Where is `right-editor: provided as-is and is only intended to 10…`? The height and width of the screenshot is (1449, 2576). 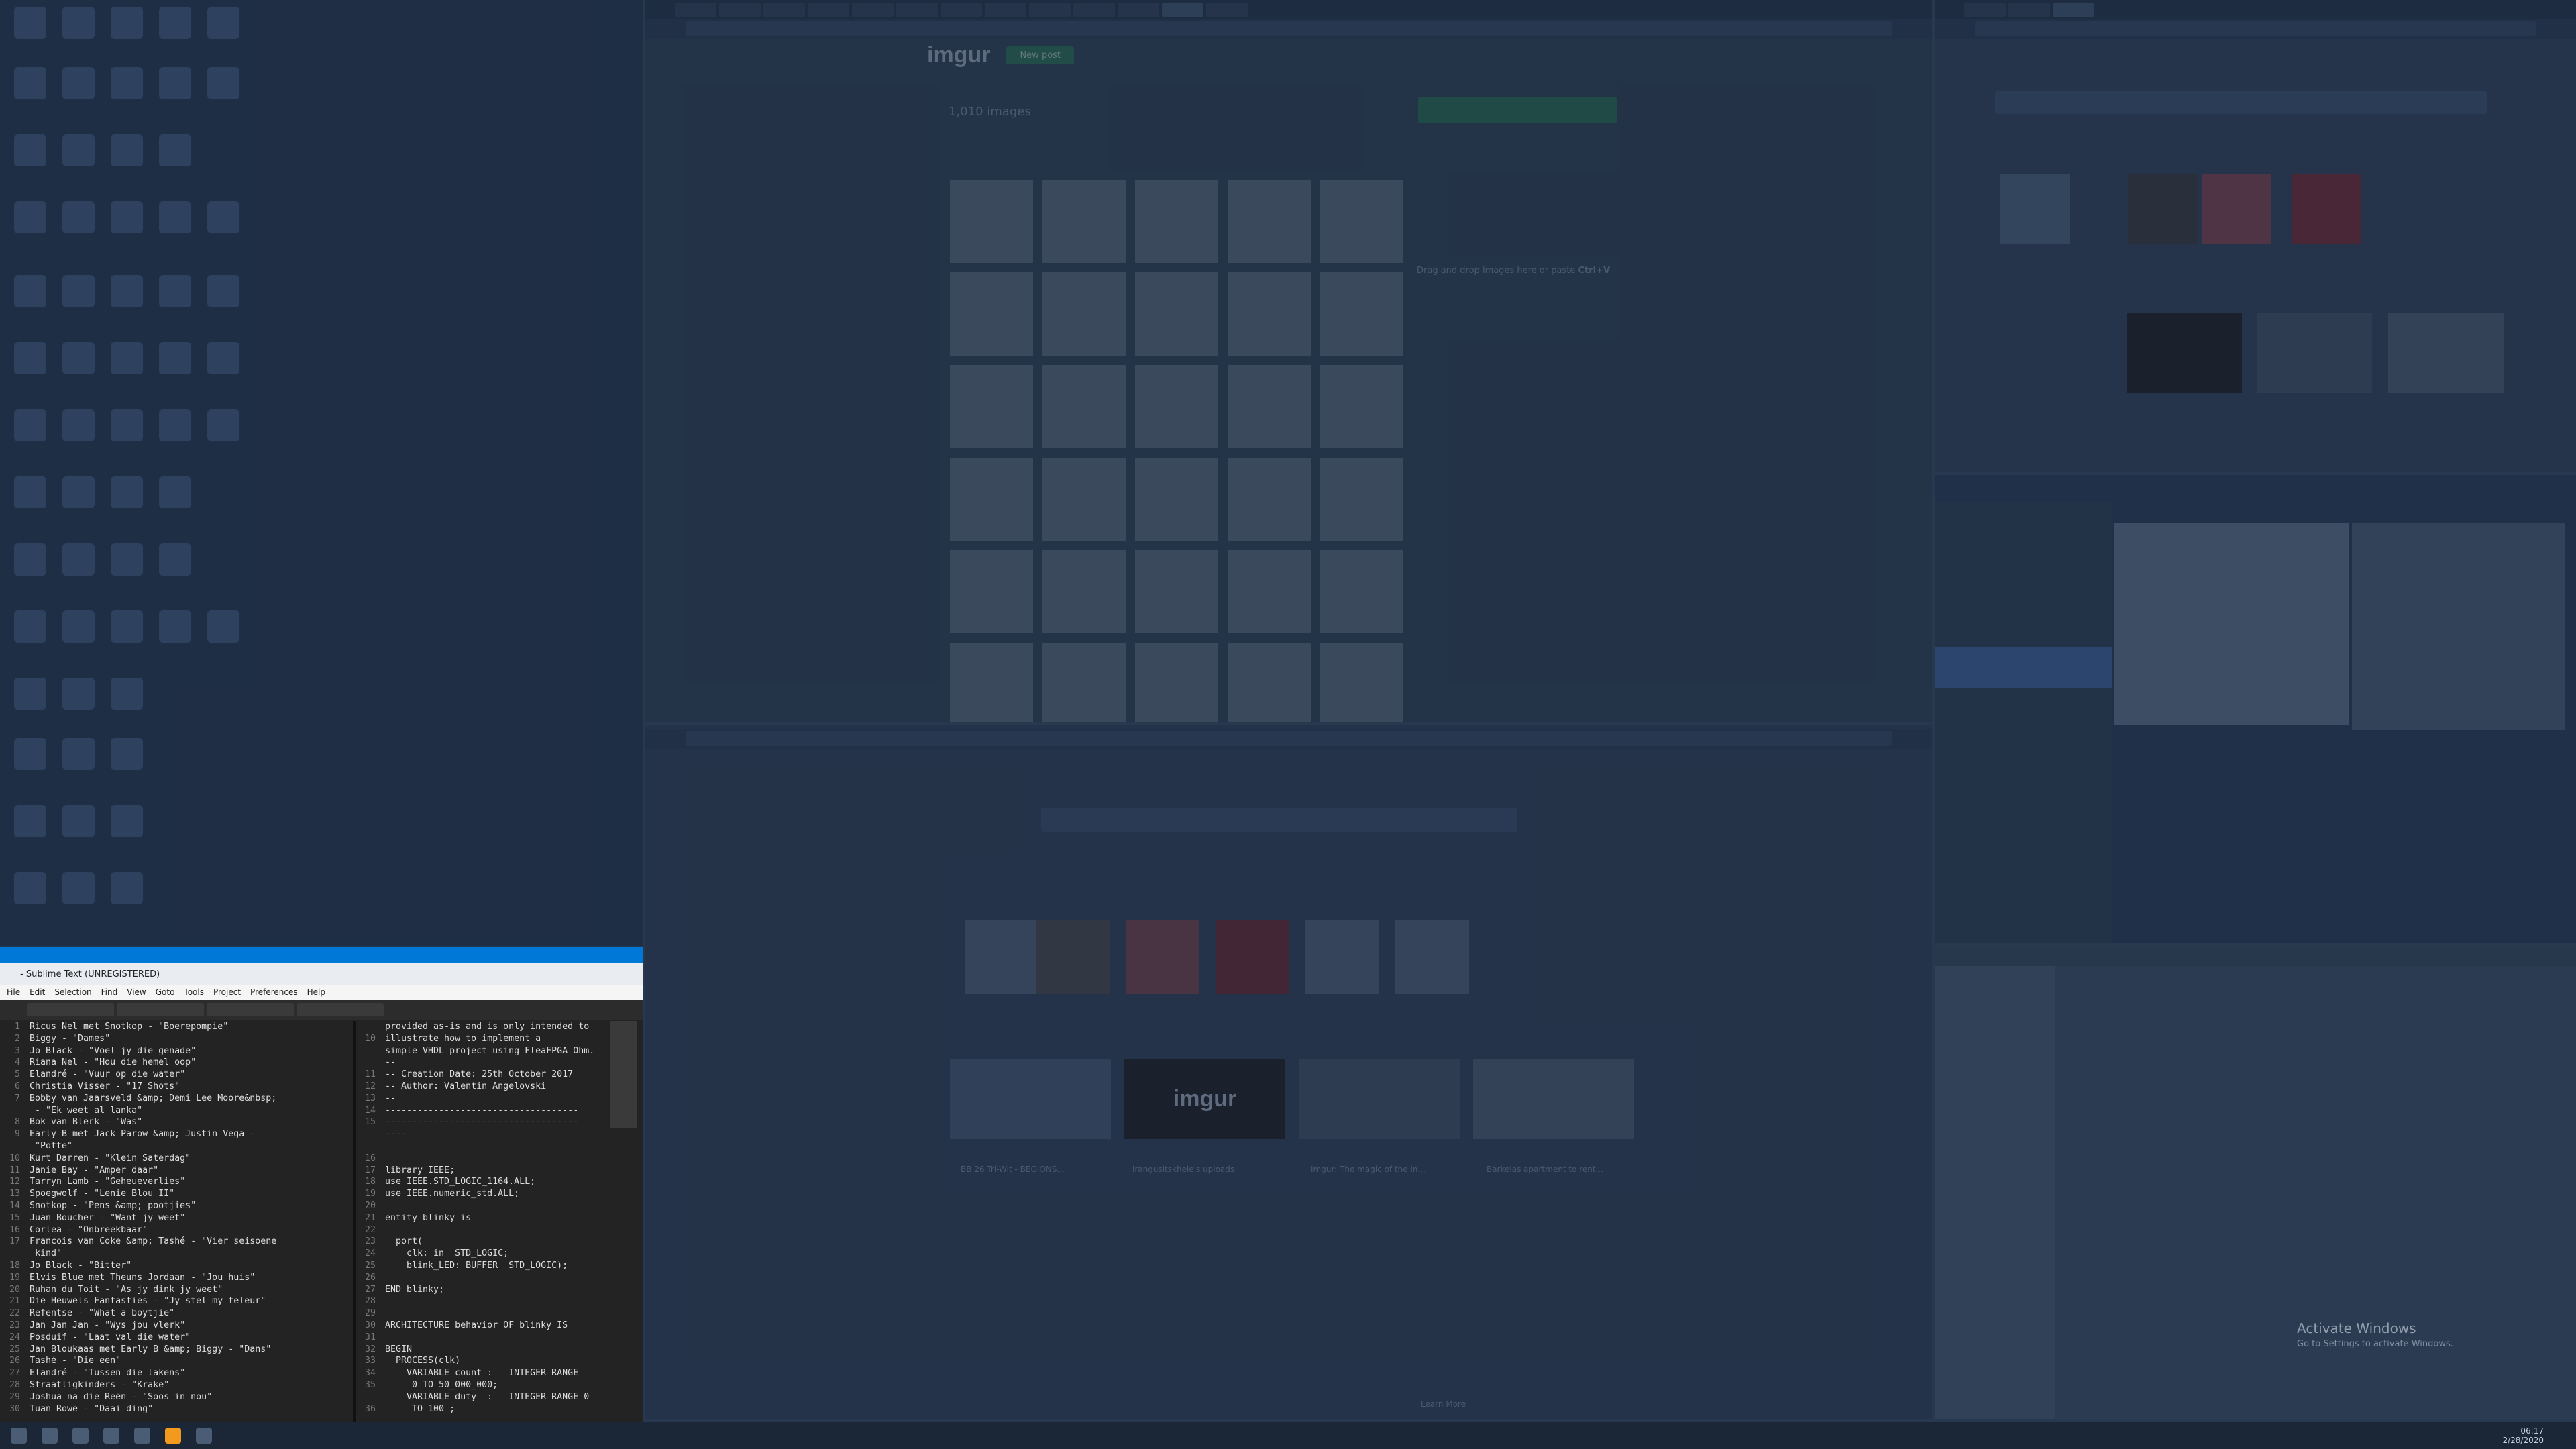
right-editor: provided as-is and is only intended to 10… is located at coordinates (484, 1218).